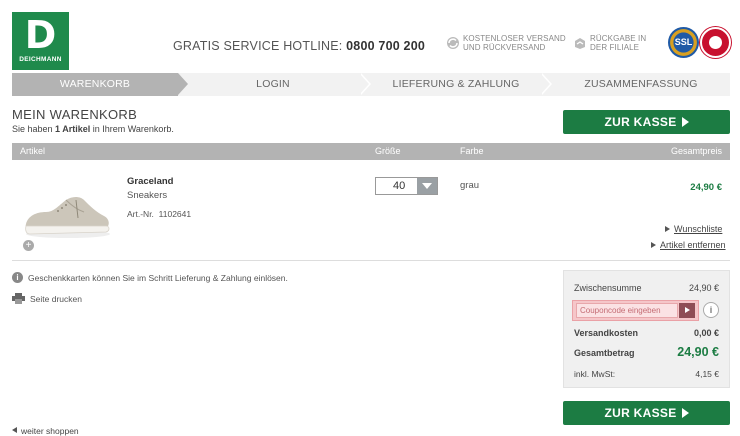 The image size is (740, 436). Describe the element at coordinates (711, 310) in the screenshot. I see `coupon-info-icon: i` at that location.